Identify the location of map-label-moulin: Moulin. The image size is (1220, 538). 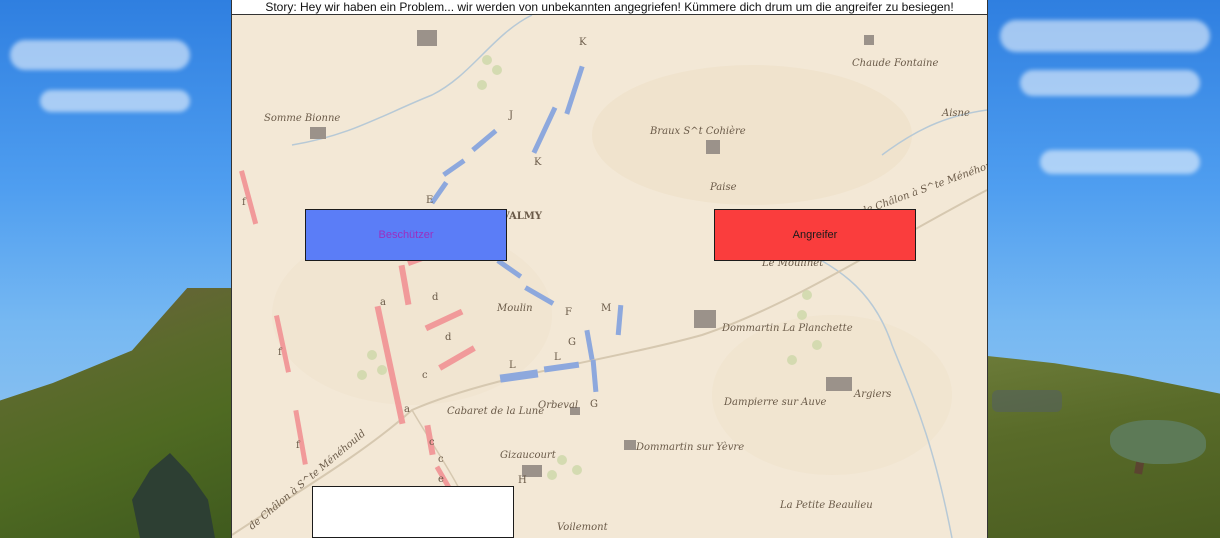
(514, 308).